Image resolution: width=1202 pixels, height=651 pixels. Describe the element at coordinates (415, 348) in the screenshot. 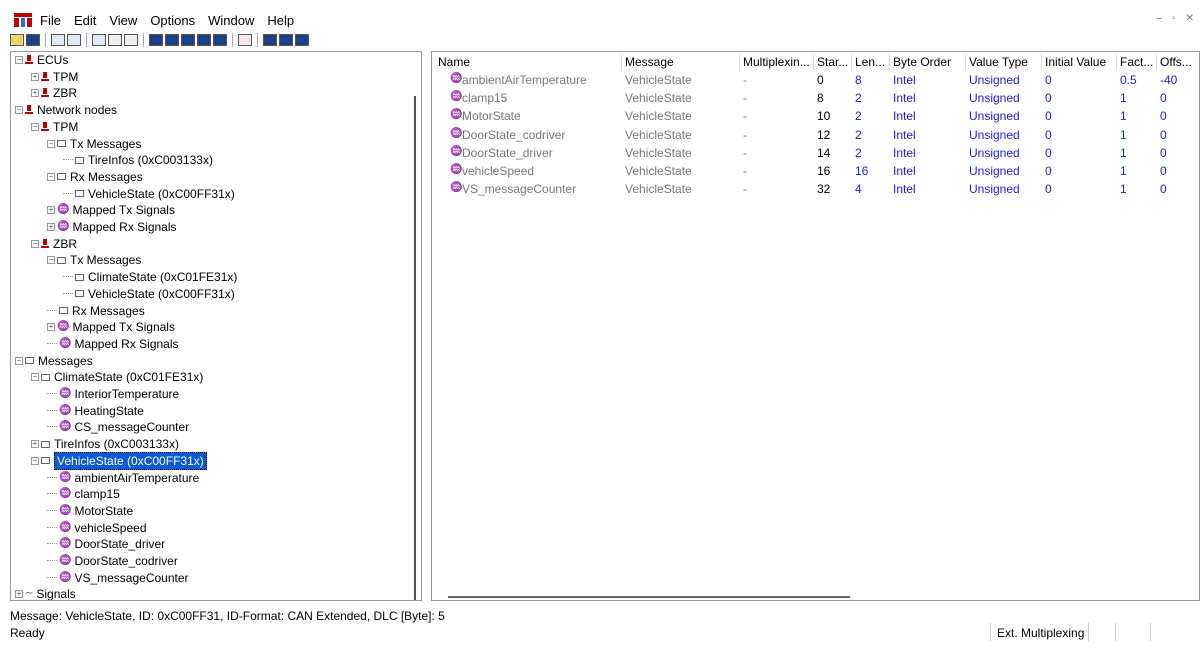

I see `tree-vertical-scrollbar` at that location.